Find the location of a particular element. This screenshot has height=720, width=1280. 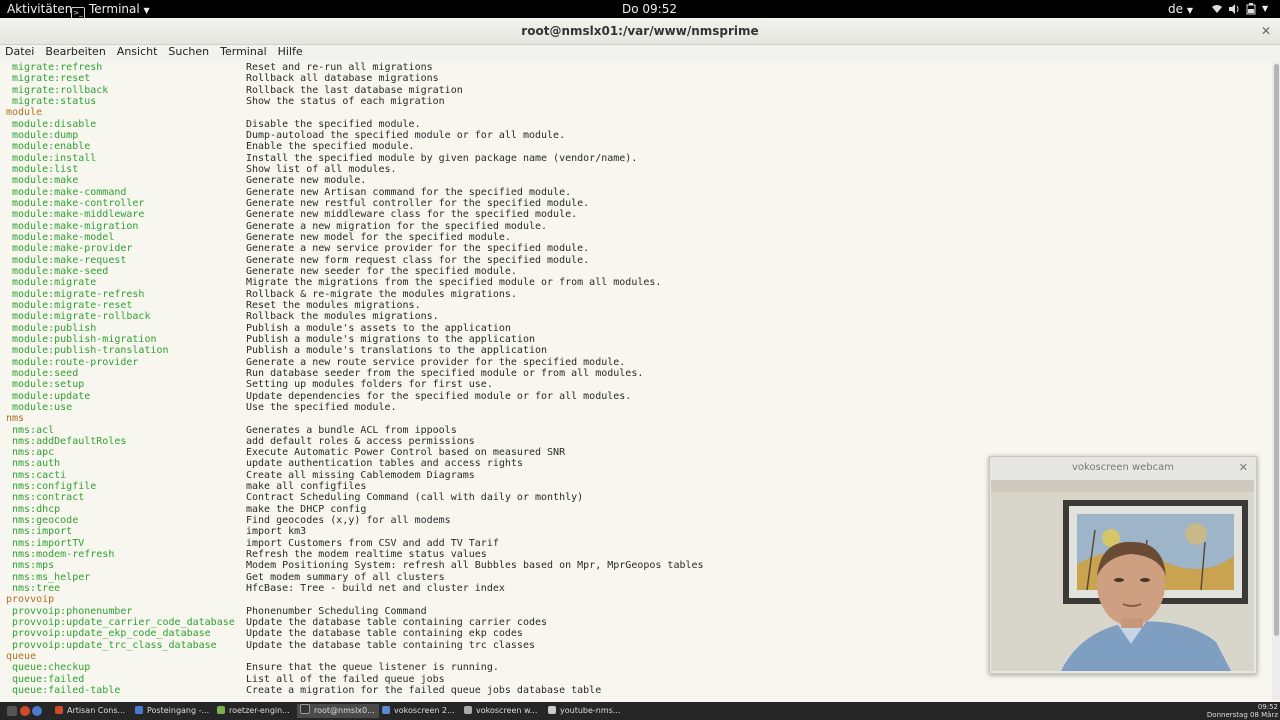

command-description: Get modem summary of all clusters is located at coordinates (345, 577).